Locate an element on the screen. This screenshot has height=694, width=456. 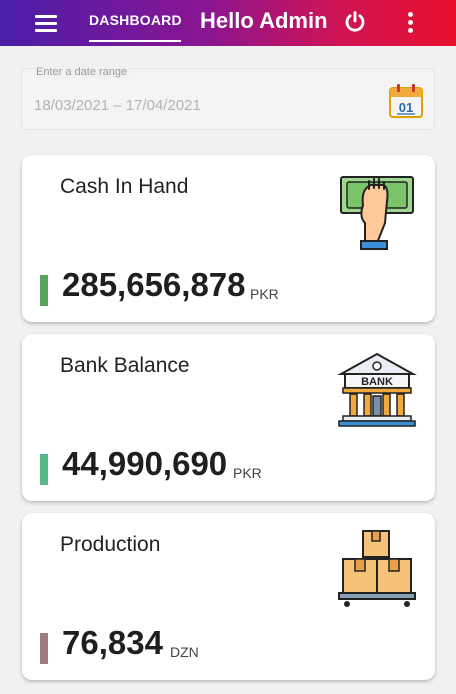
greeting-title: Hello Admin is located at coordinates (264, 20).